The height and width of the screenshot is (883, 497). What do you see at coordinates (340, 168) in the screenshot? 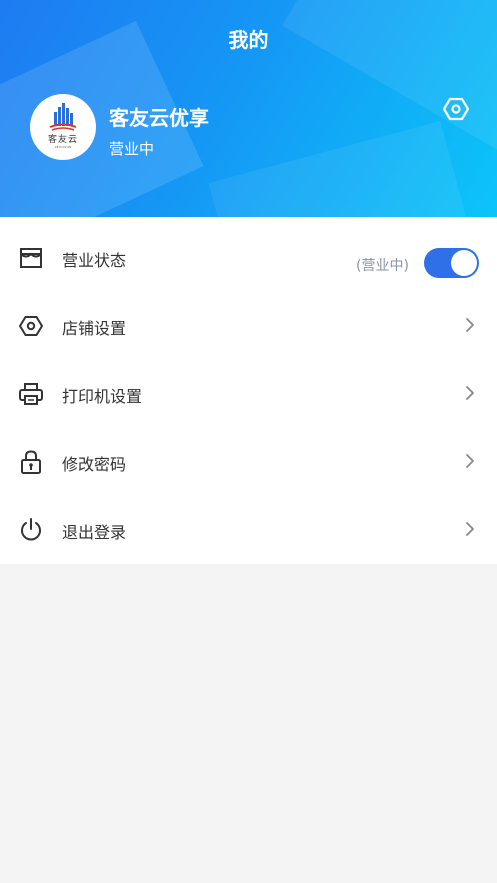
I see `header-decoration` at bounding box center [340, 168].